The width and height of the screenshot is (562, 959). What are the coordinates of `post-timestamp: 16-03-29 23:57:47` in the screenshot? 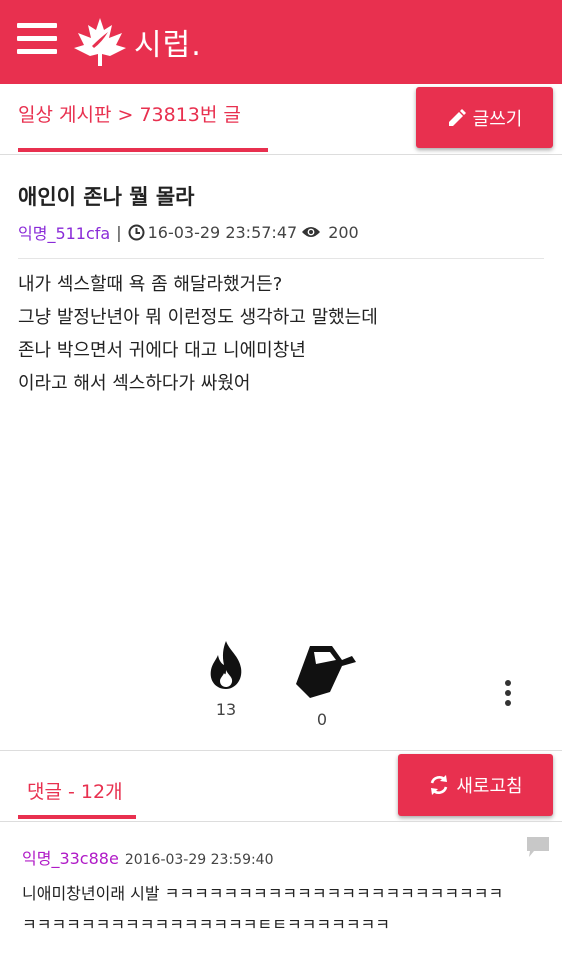 It's located at (222, 232).